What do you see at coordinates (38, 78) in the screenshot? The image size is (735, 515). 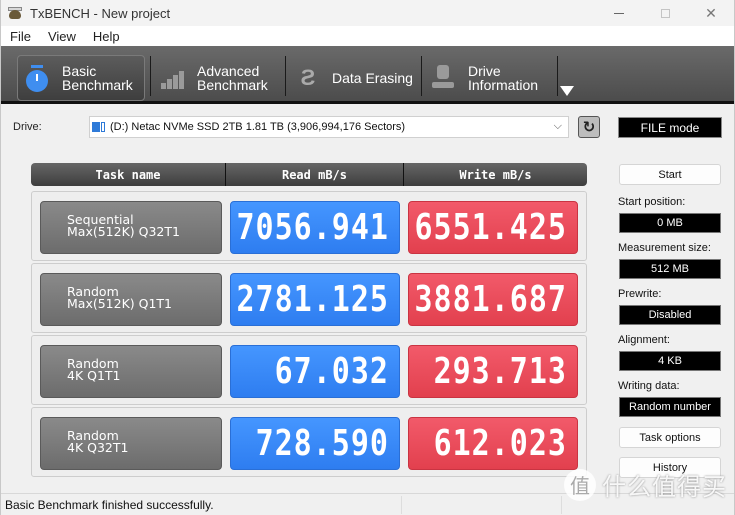 I see `stopwatch-icon` at bounding box center [38, 78].